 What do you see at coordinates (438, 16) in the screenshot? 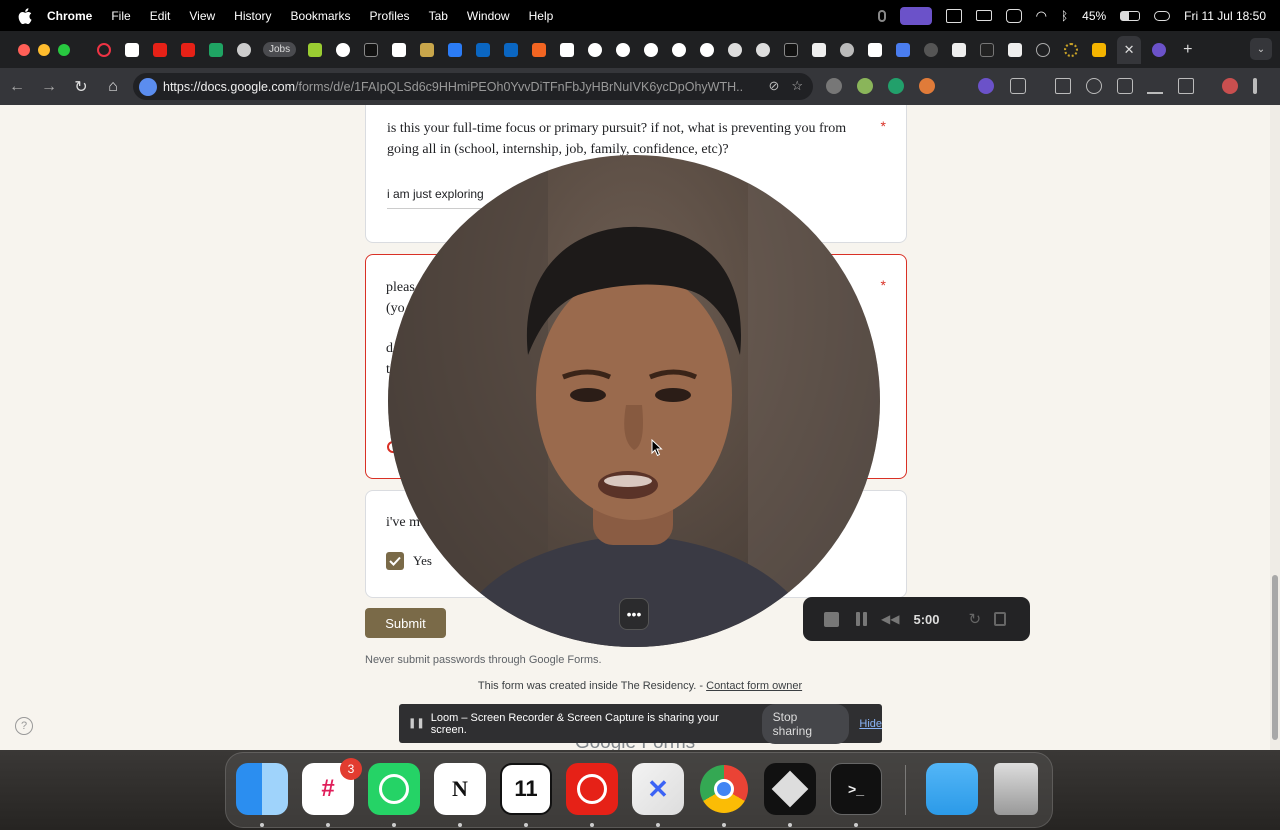
I see `menu-tab: Tab` at bounding box center [438, 16].